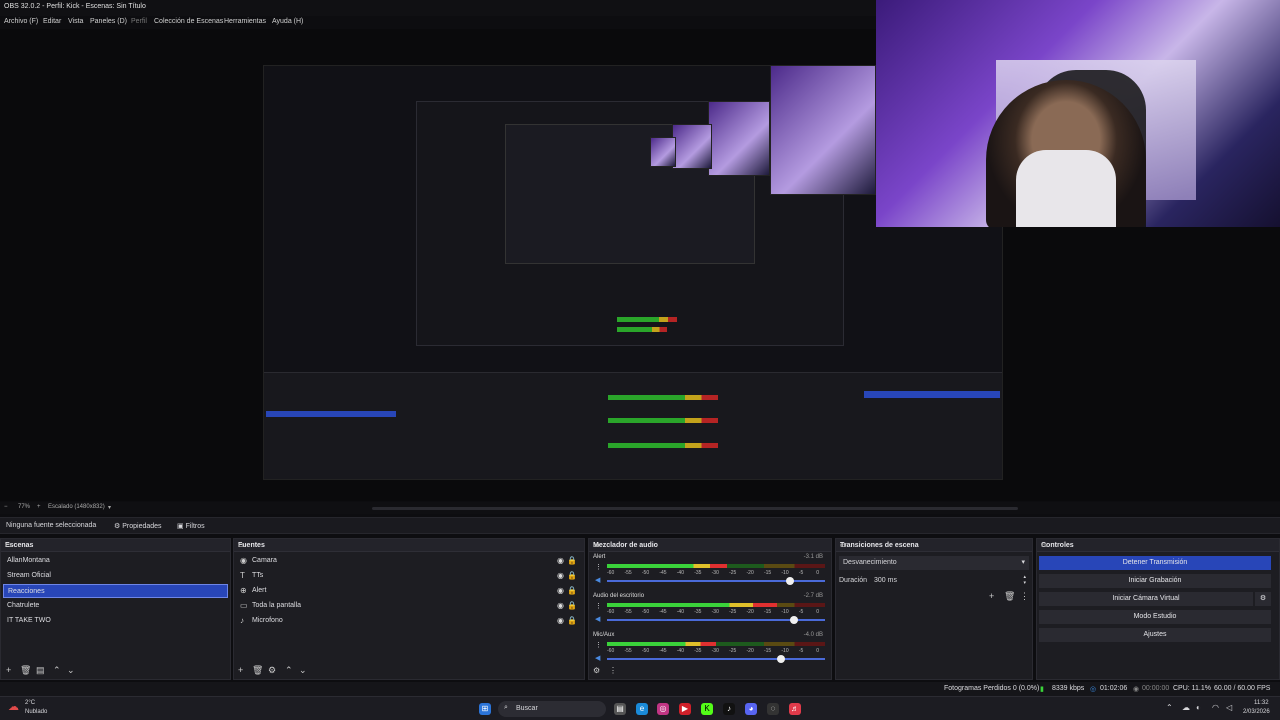  What do you see at coordinates (485, 709) in the screenshot?
I see `windows-start-icon: ⊞` at bounding box center [485, 709].